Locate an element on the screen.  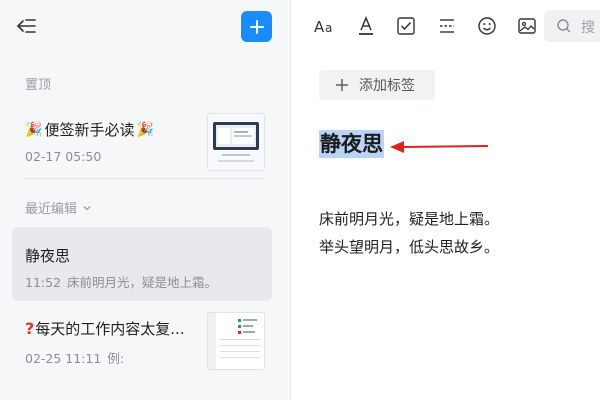
add-tag-button: 添加标签 is located at coordinates (377, 85).